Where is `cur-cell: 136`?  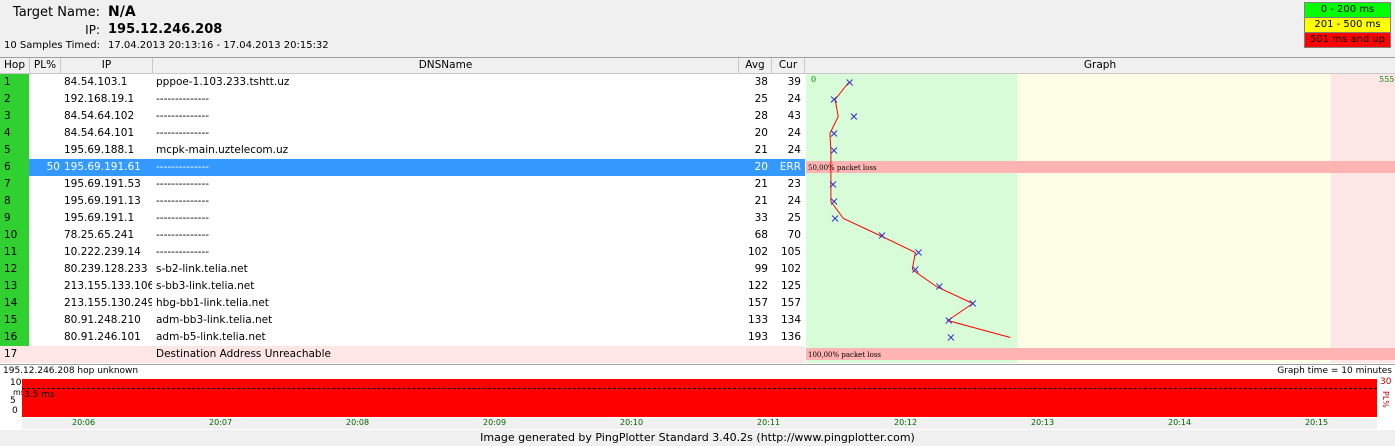
cur-cell: 136 is located at coordinates (790, 337).